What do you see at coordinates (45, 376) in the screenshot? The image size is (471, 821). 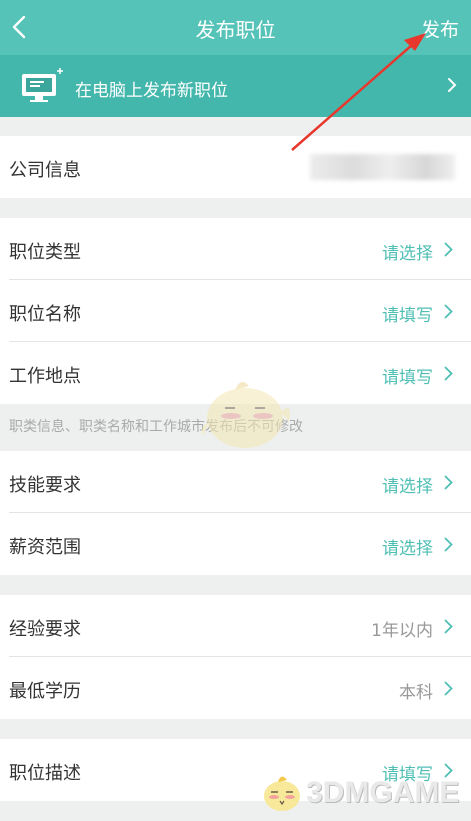 I see `row-label: 工作地点` at bounding box center [45, 376].